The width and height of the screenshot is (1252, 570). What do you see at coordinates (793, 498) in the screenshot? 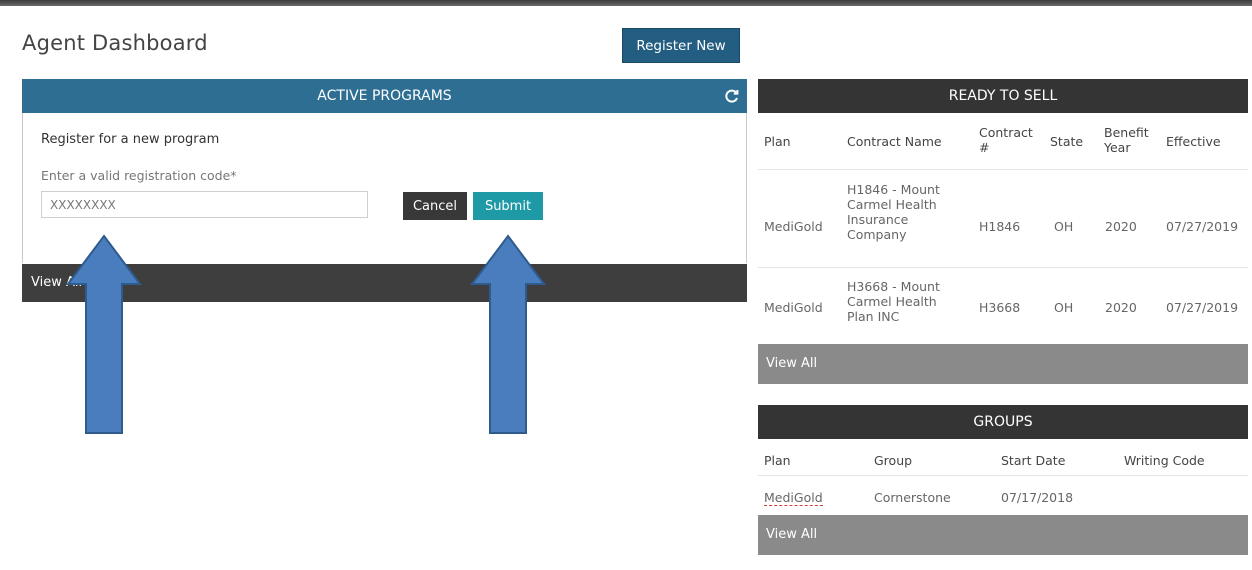
I see `groups-row1-plan: MediGold` at bounding box center [793, 498].